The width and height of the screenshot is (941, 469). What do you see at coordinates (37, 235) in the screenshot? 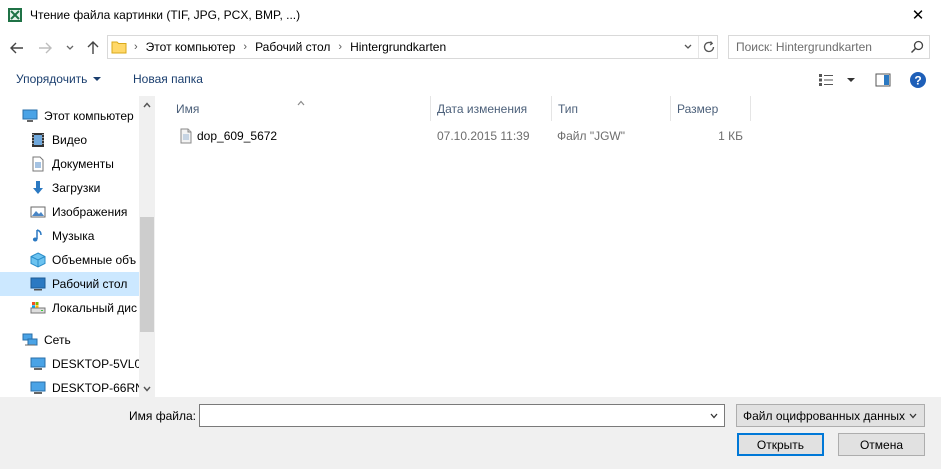
I see `music-icon` at bounding box center [37, 235].